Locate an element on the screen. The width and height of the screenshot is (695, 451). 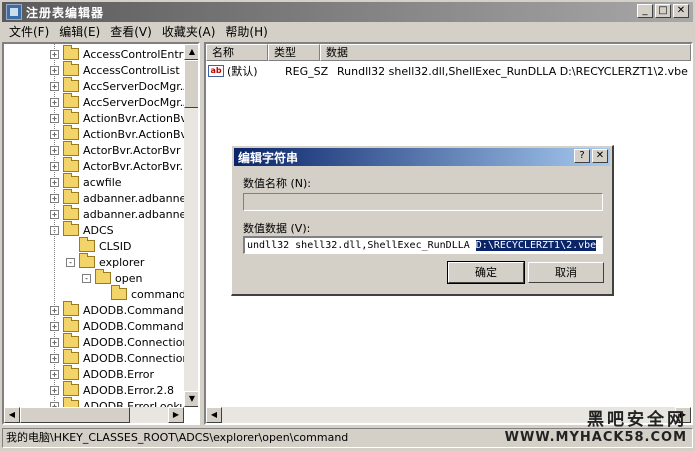
cancel-button: 取消 is located at coordinates (566, 272).